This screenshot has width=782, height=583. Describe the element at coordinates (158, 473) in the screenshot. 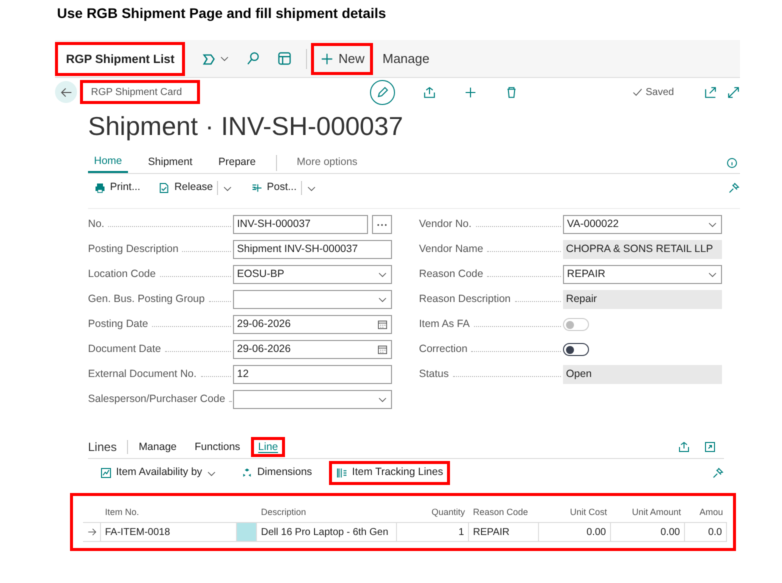

I see `dropdown-button: Item Availability by` at that location.